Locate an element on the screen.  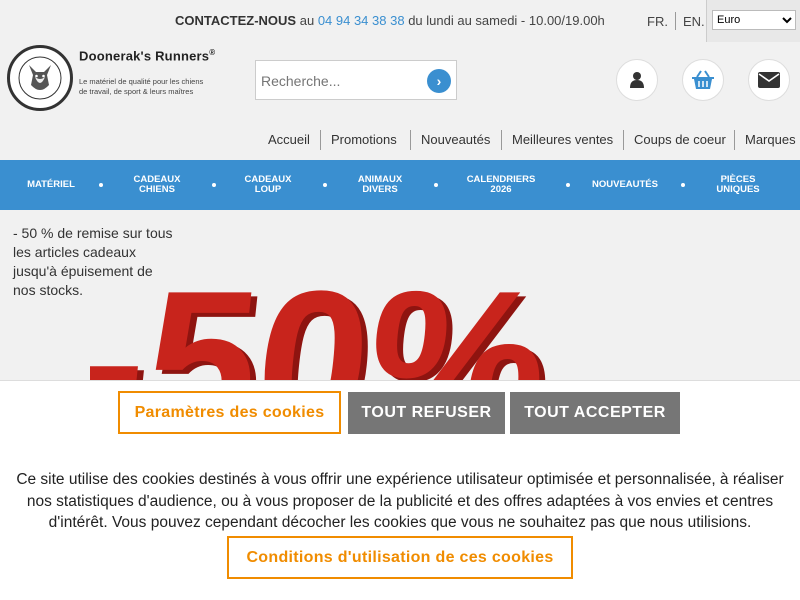
nav-promotions: Promotions is located at coordinates (364, 139).